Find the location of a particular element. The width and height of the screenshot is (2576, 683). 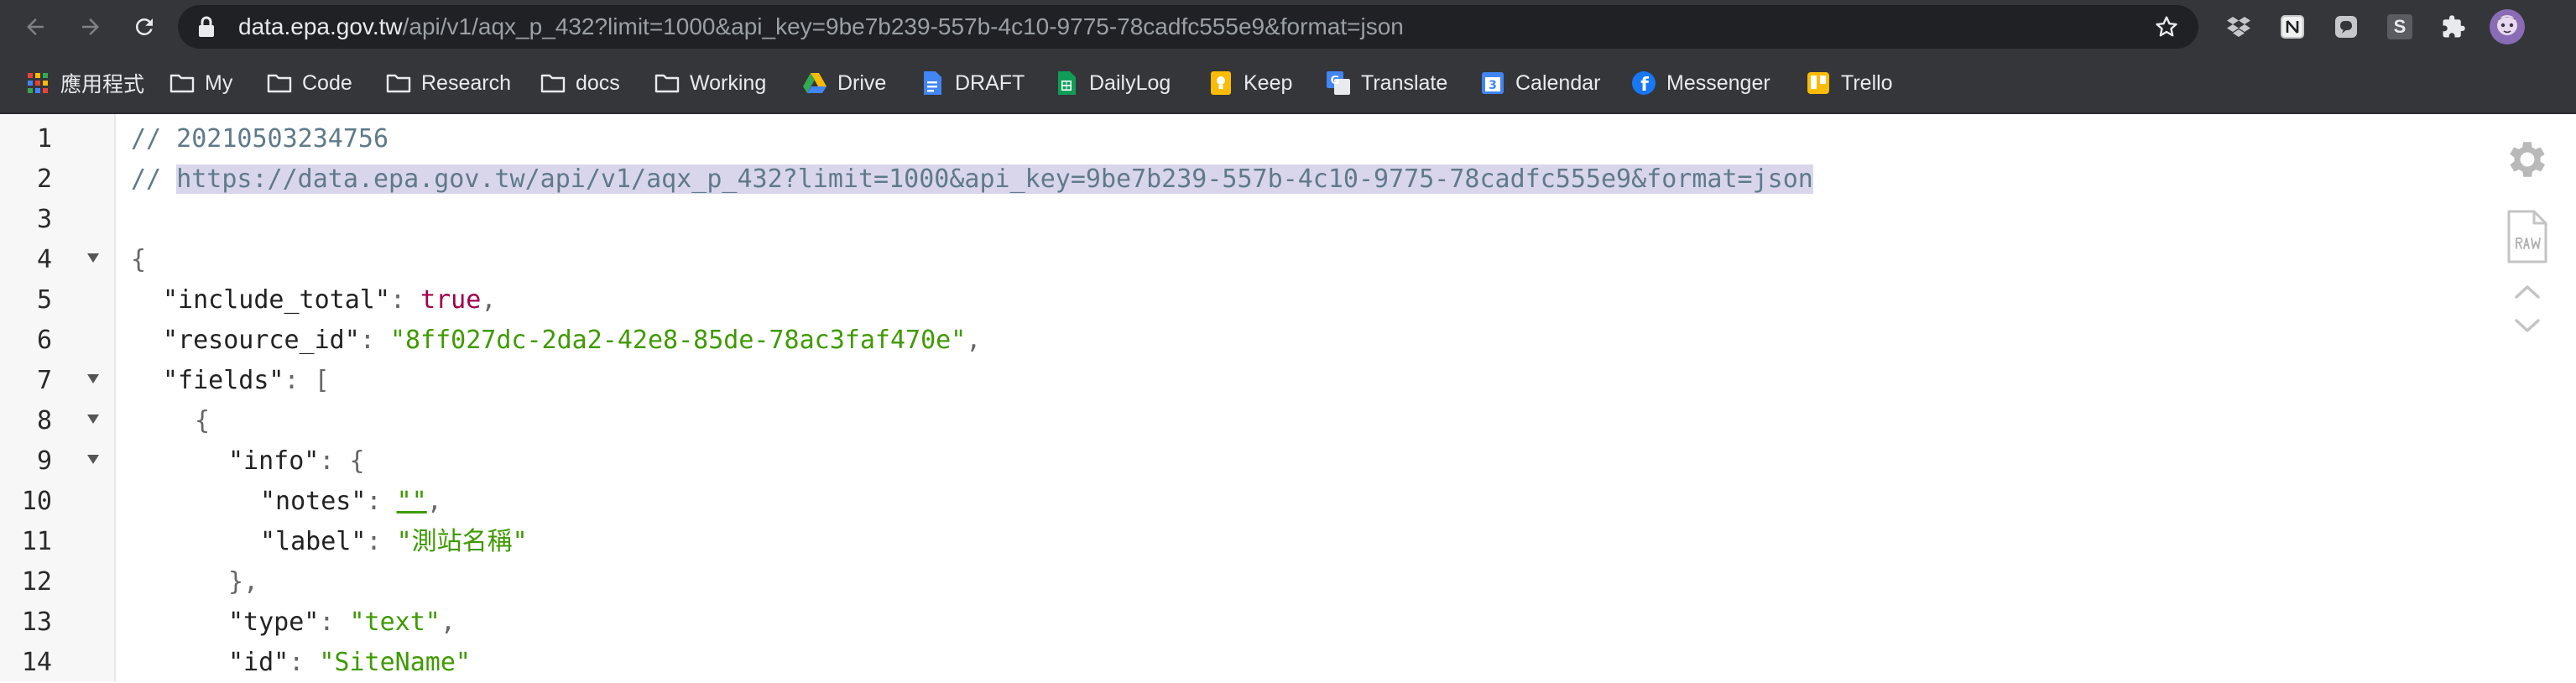

bookmark-draft: DRAFT is located at coordinates (972, 83).